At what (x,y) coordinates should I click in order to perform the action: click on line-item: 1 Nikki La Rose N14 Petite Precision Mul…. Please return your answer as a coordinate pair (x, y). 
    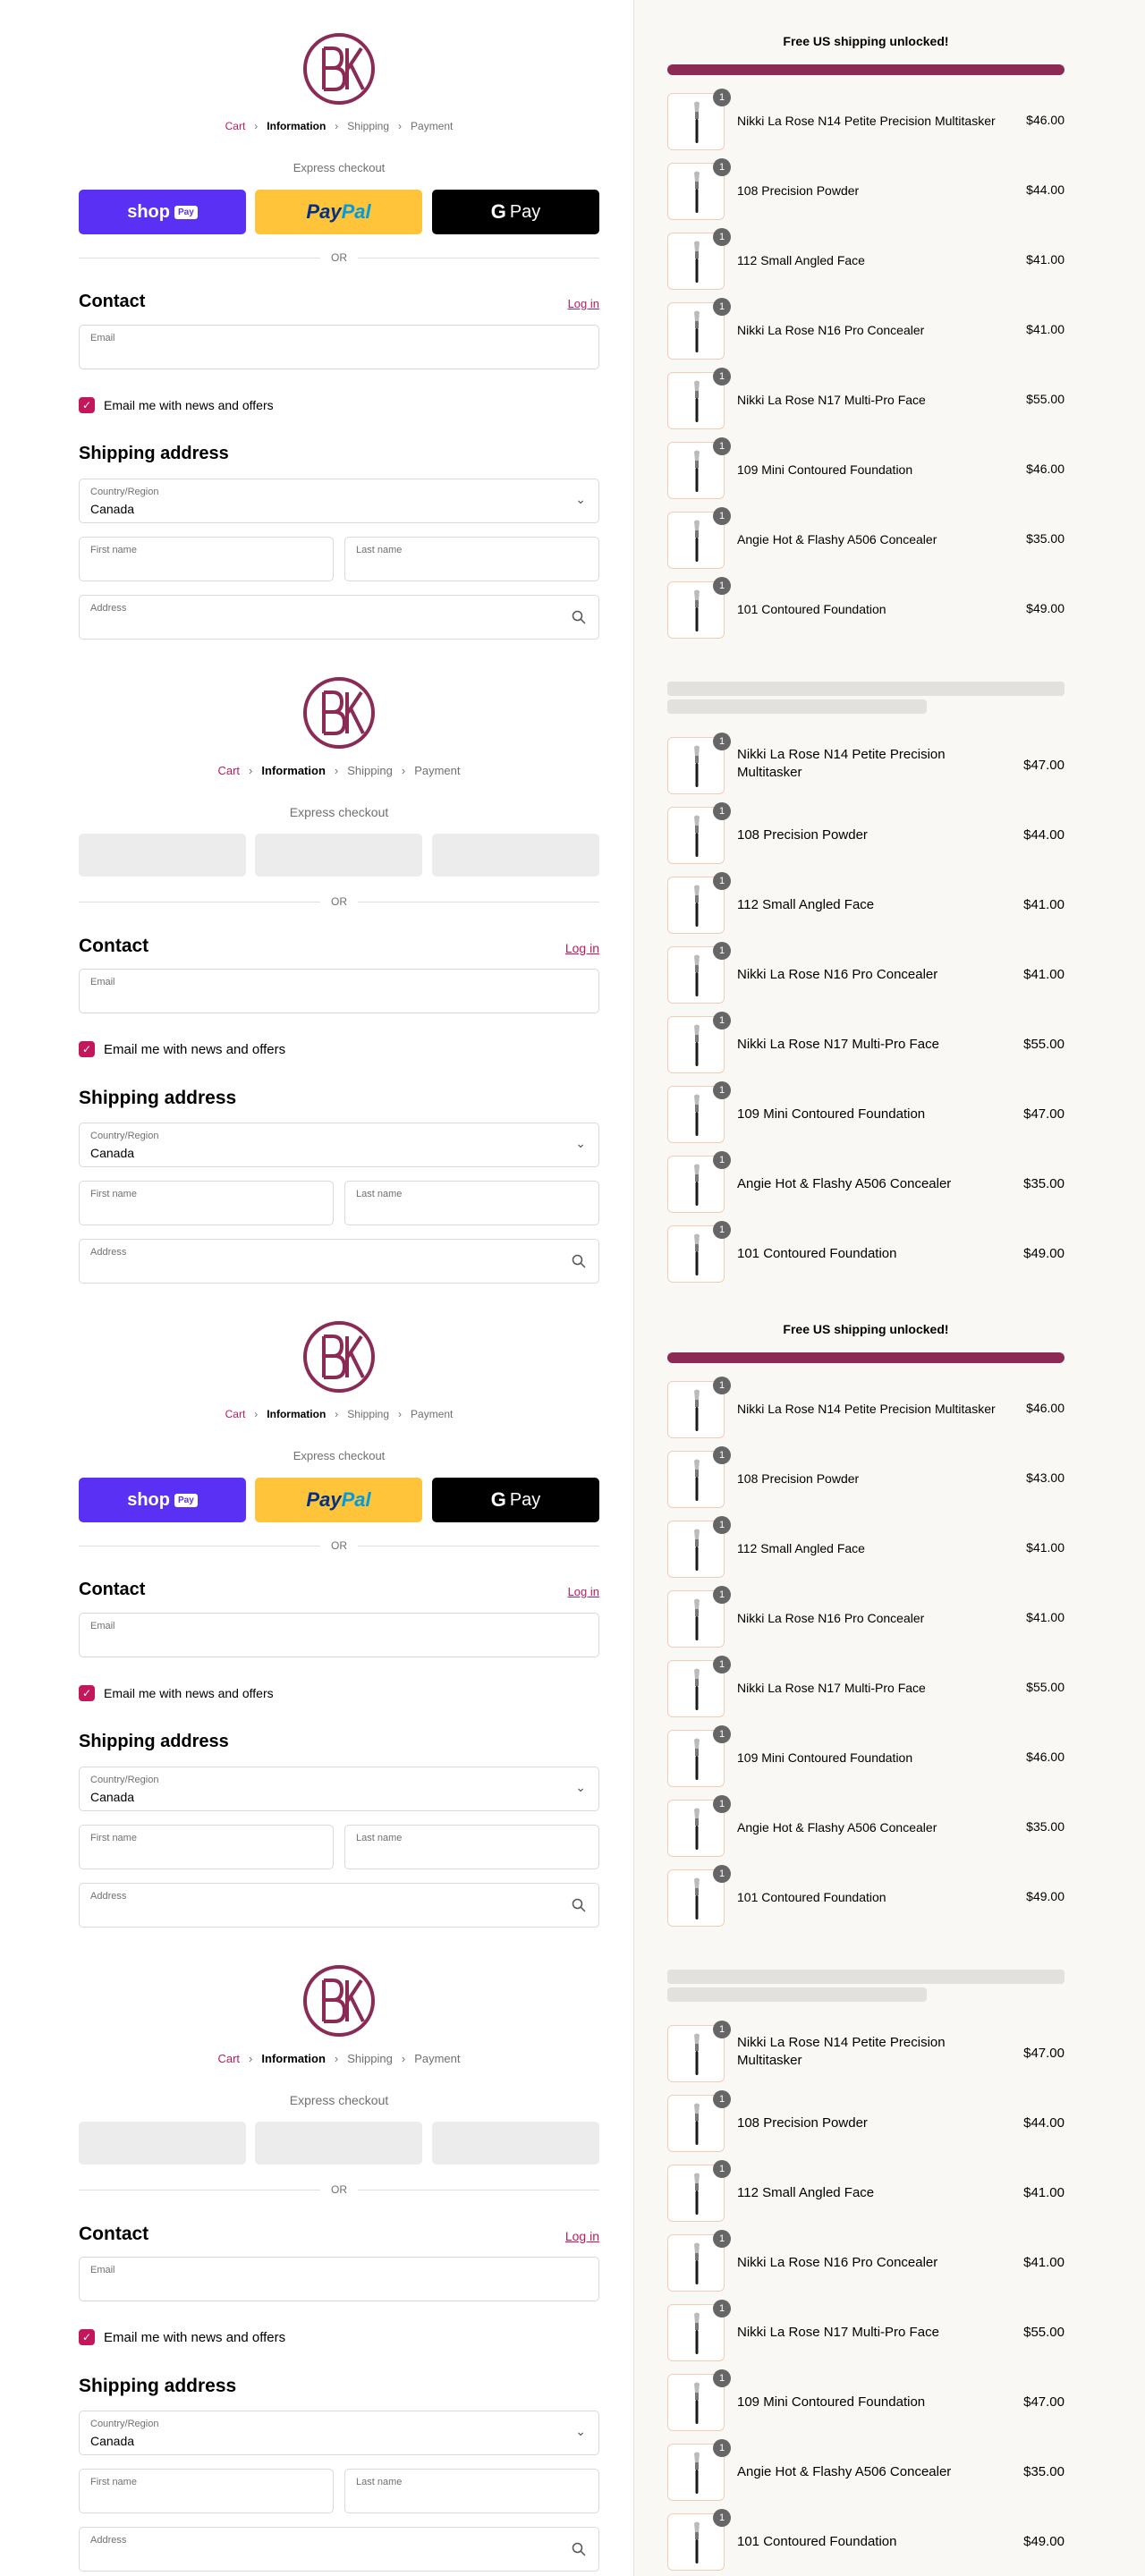
    Looking at the image, I should click on (865, 119).